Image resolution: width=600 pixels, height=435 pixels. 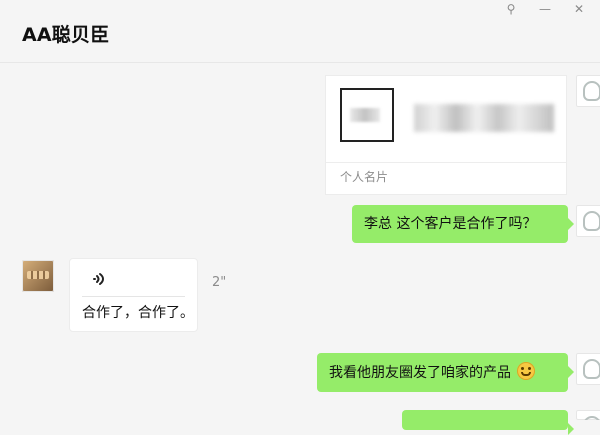 What do you see at coordinates (446, 162) in the screenshot?
I see `contact-card-divider` at bounding box center [446, 162].